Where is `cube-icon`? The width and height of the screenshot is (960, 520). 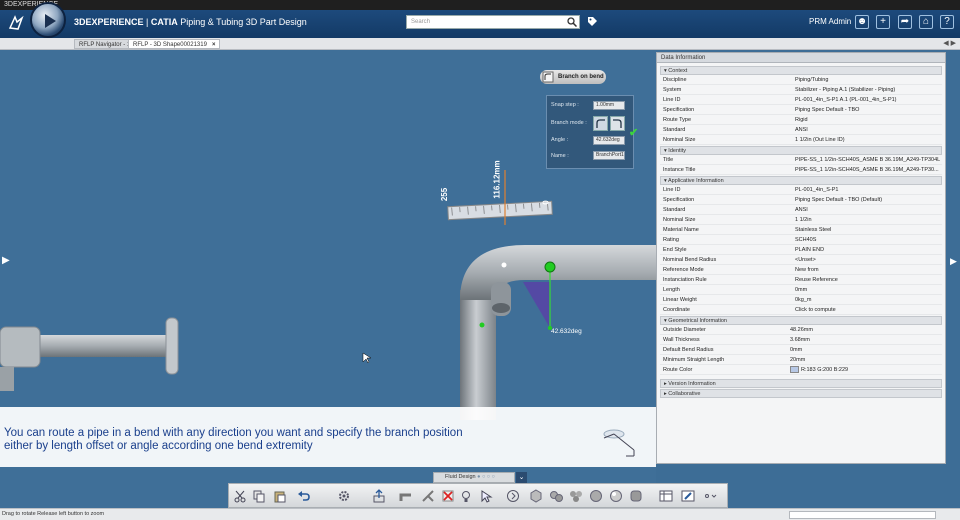
cube-icon is located at coordinates (536, 496).